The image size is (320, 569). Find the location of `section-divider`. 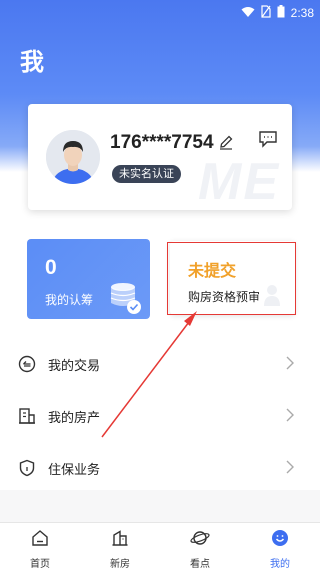

section-divider is located at coordinates (160, 506).